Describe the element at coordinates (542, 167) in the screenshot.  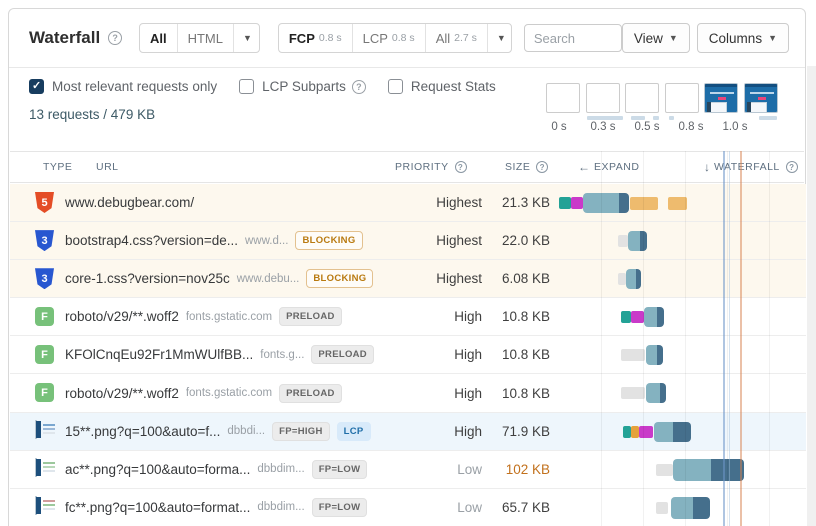
I see `size-help-icon: ?` at that location.